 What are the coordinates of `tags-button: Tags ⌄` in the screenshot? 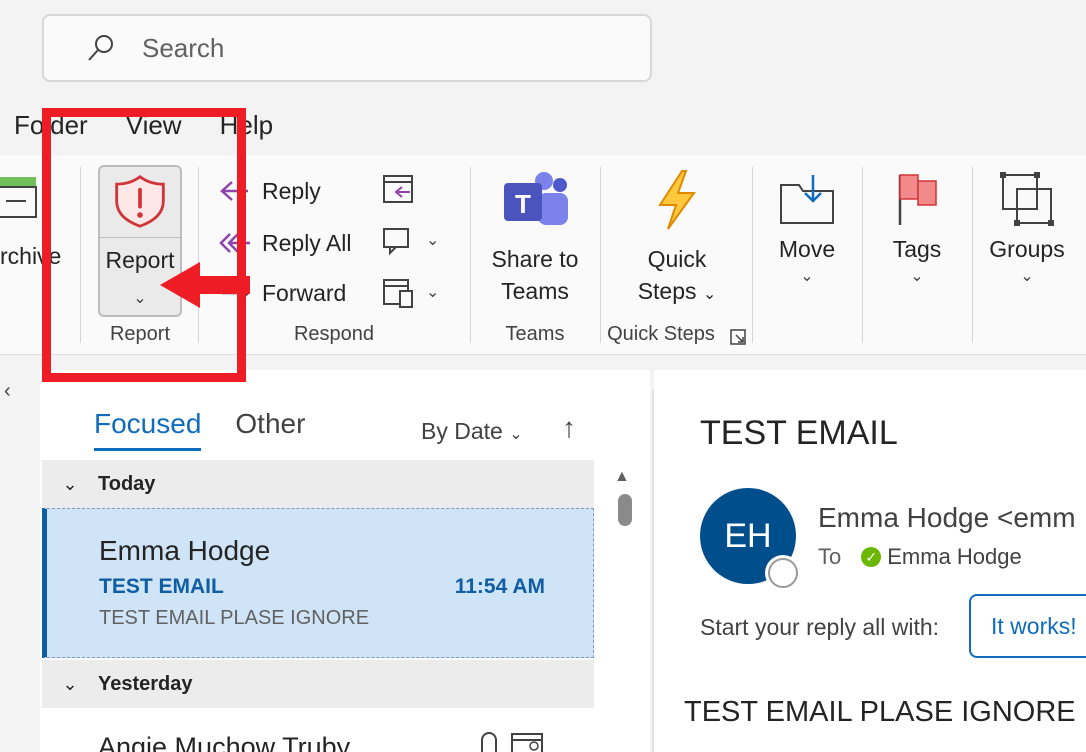 It's located at (917, 225).